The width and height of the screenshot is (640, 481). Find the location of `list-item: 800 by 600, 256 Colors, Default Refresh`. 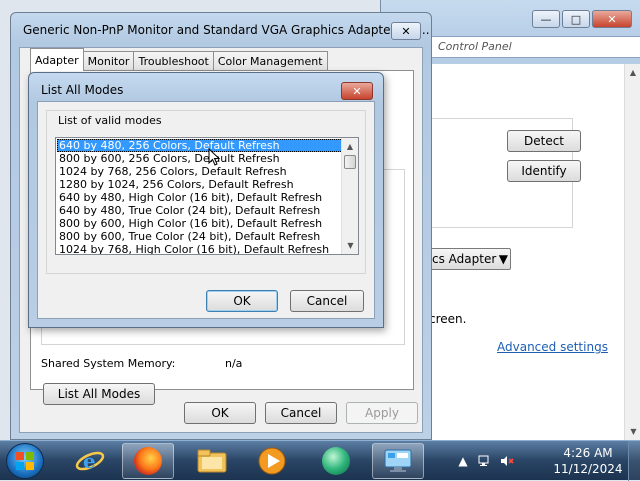

list-item: 800 by 600, 256 Colors, Default Refresh is located at coordinates (200, 158).